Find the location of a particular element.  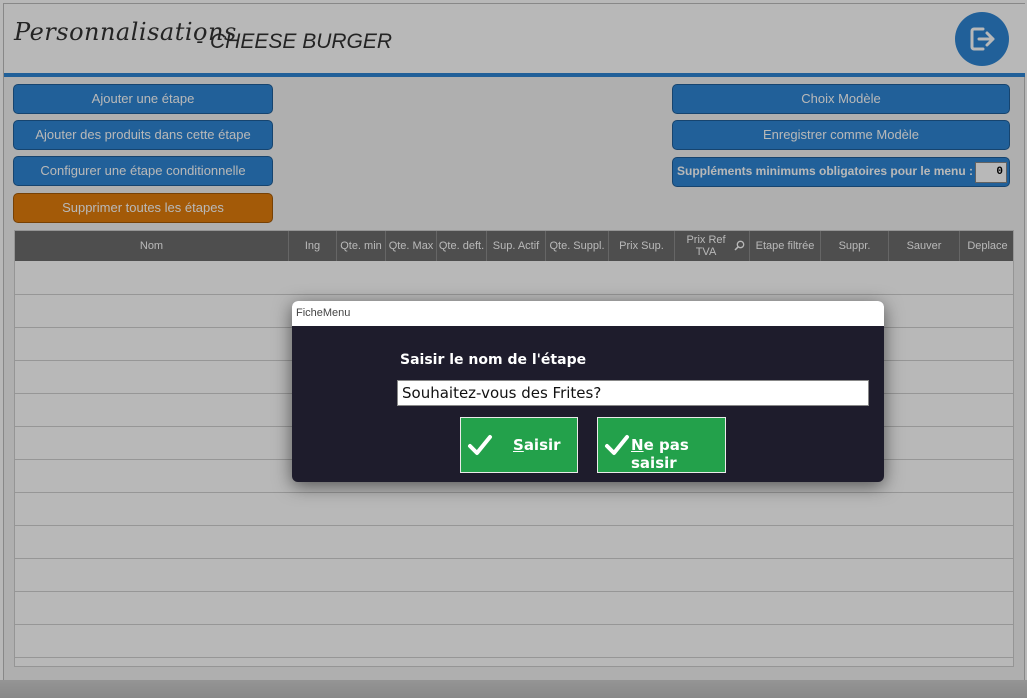

saisir-label: Saisir is located at coordinates (537, 445).